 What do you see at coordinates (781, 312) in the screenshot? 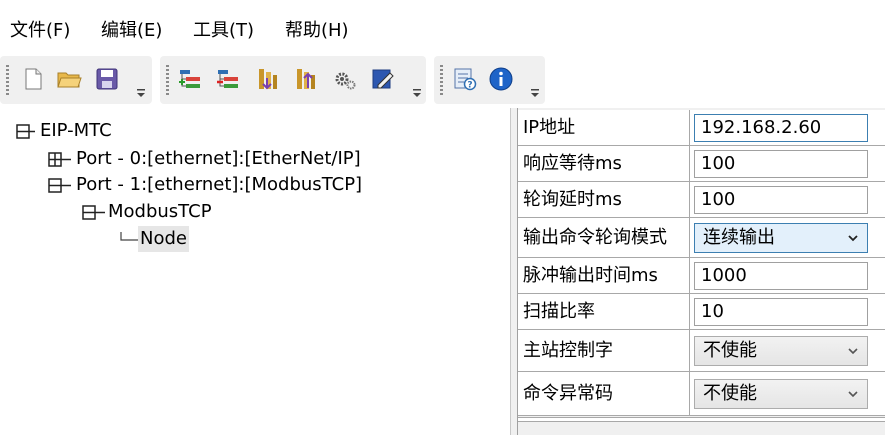
I see `scan-ratio-input: 10` at bounding box center [781, 312].